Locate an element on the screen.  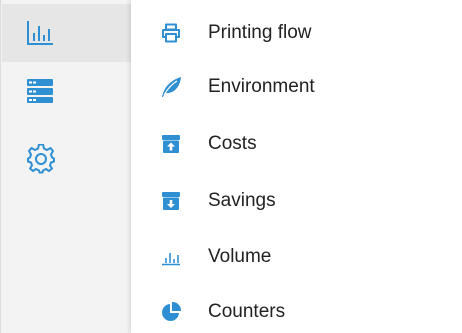
menu-item-environment: Environment is located at coordinates (296, 87).